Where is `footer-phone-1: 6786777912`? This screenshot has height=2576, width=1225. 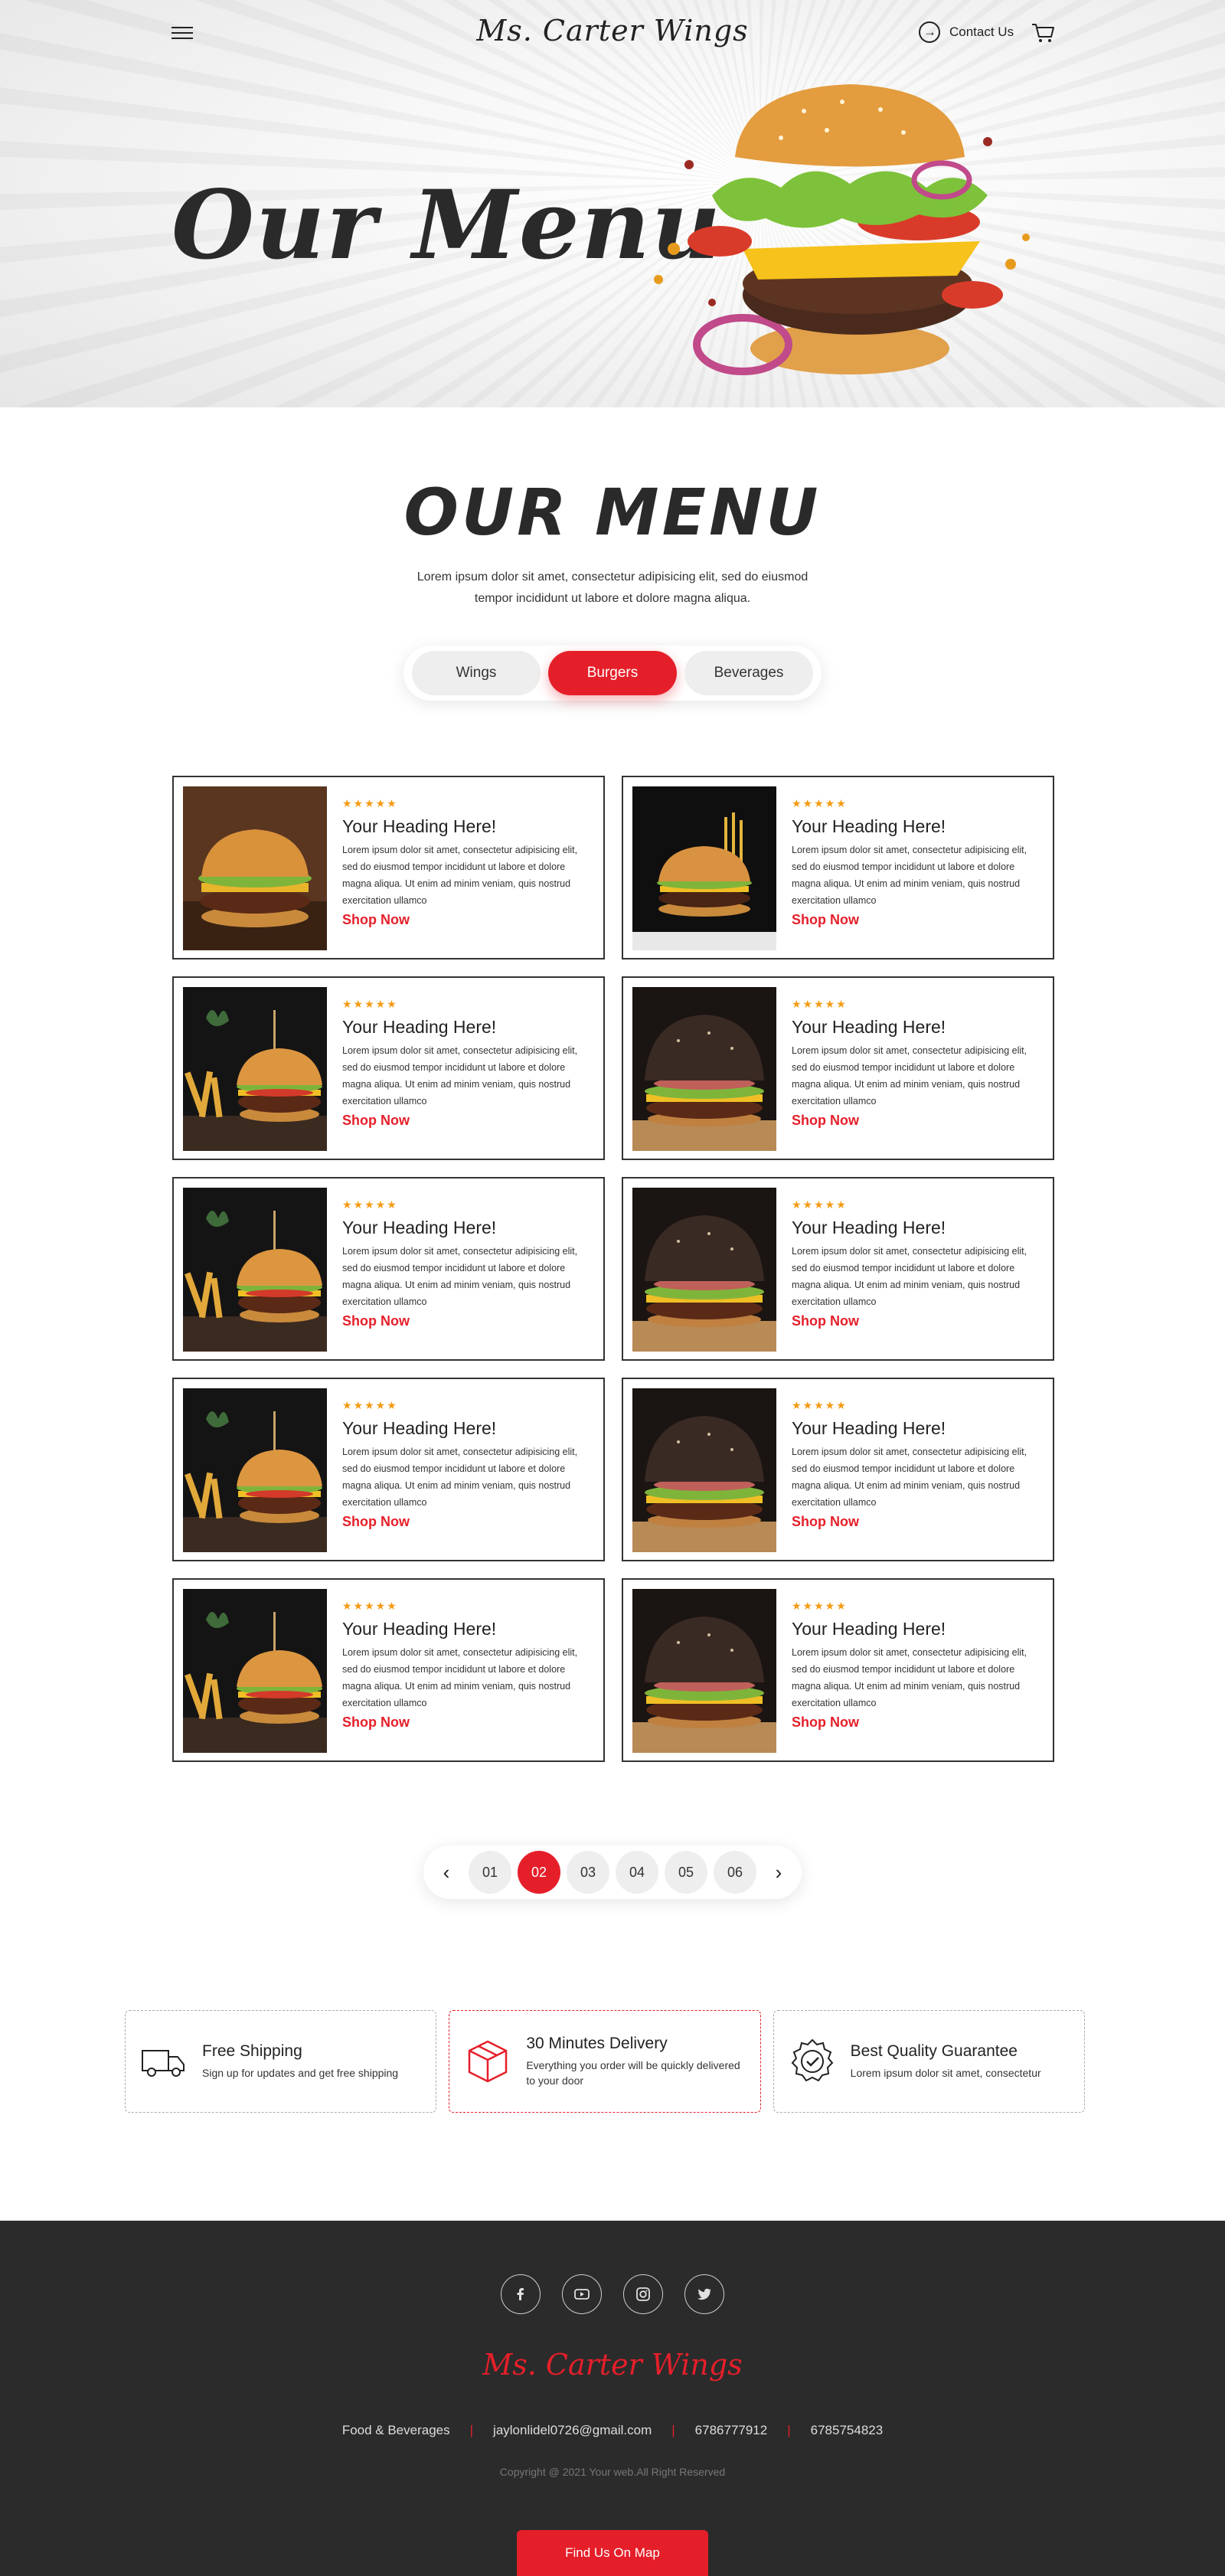 footer-phone-1: 6786777912 is located at coordinates (731, 2430).